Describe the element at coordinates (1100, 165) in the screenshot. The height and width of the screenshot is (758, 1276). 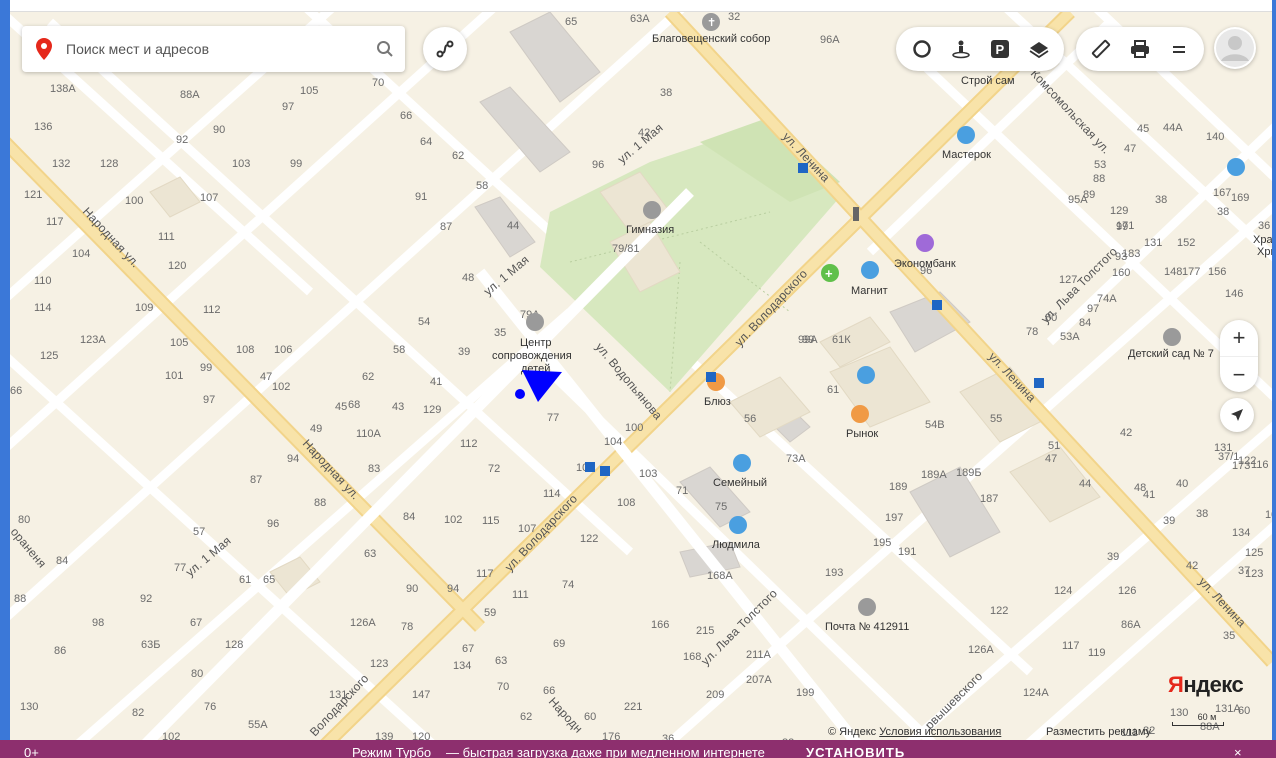
I see `house-number: 53` at that location.